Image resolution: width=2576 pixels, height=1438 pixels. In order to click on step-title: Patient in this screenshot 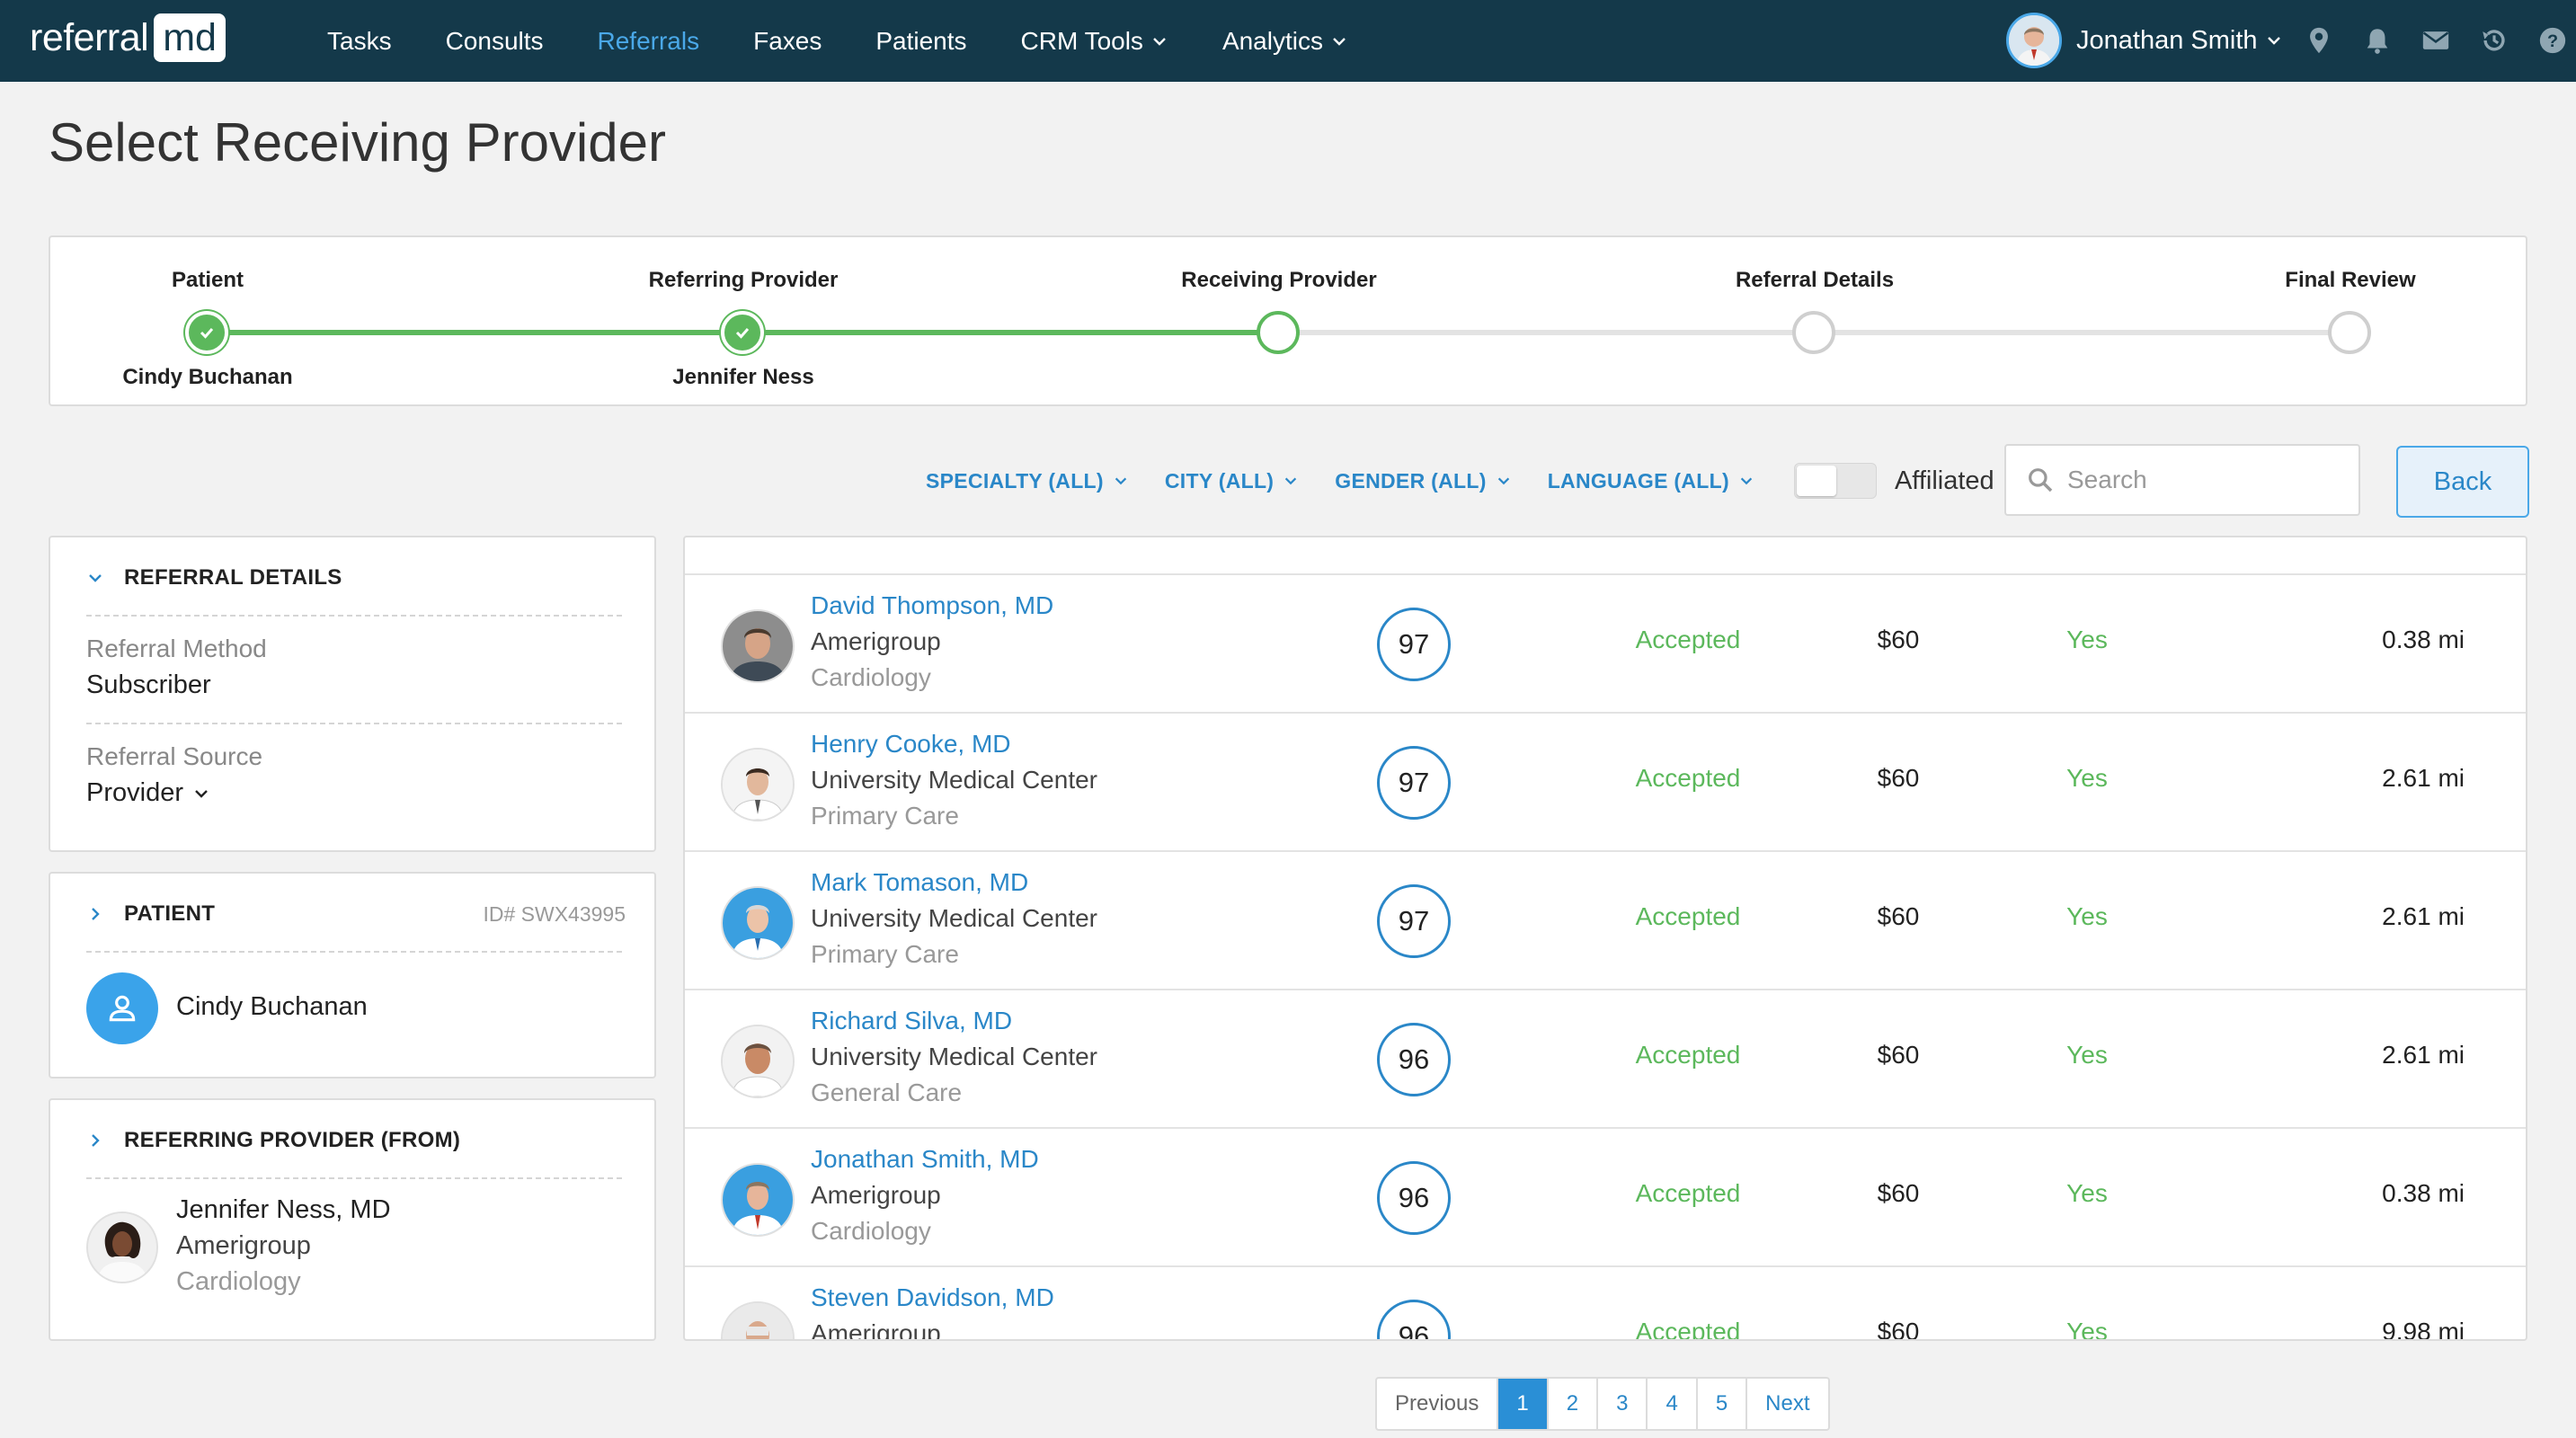, I will do `click(207, 280)`.